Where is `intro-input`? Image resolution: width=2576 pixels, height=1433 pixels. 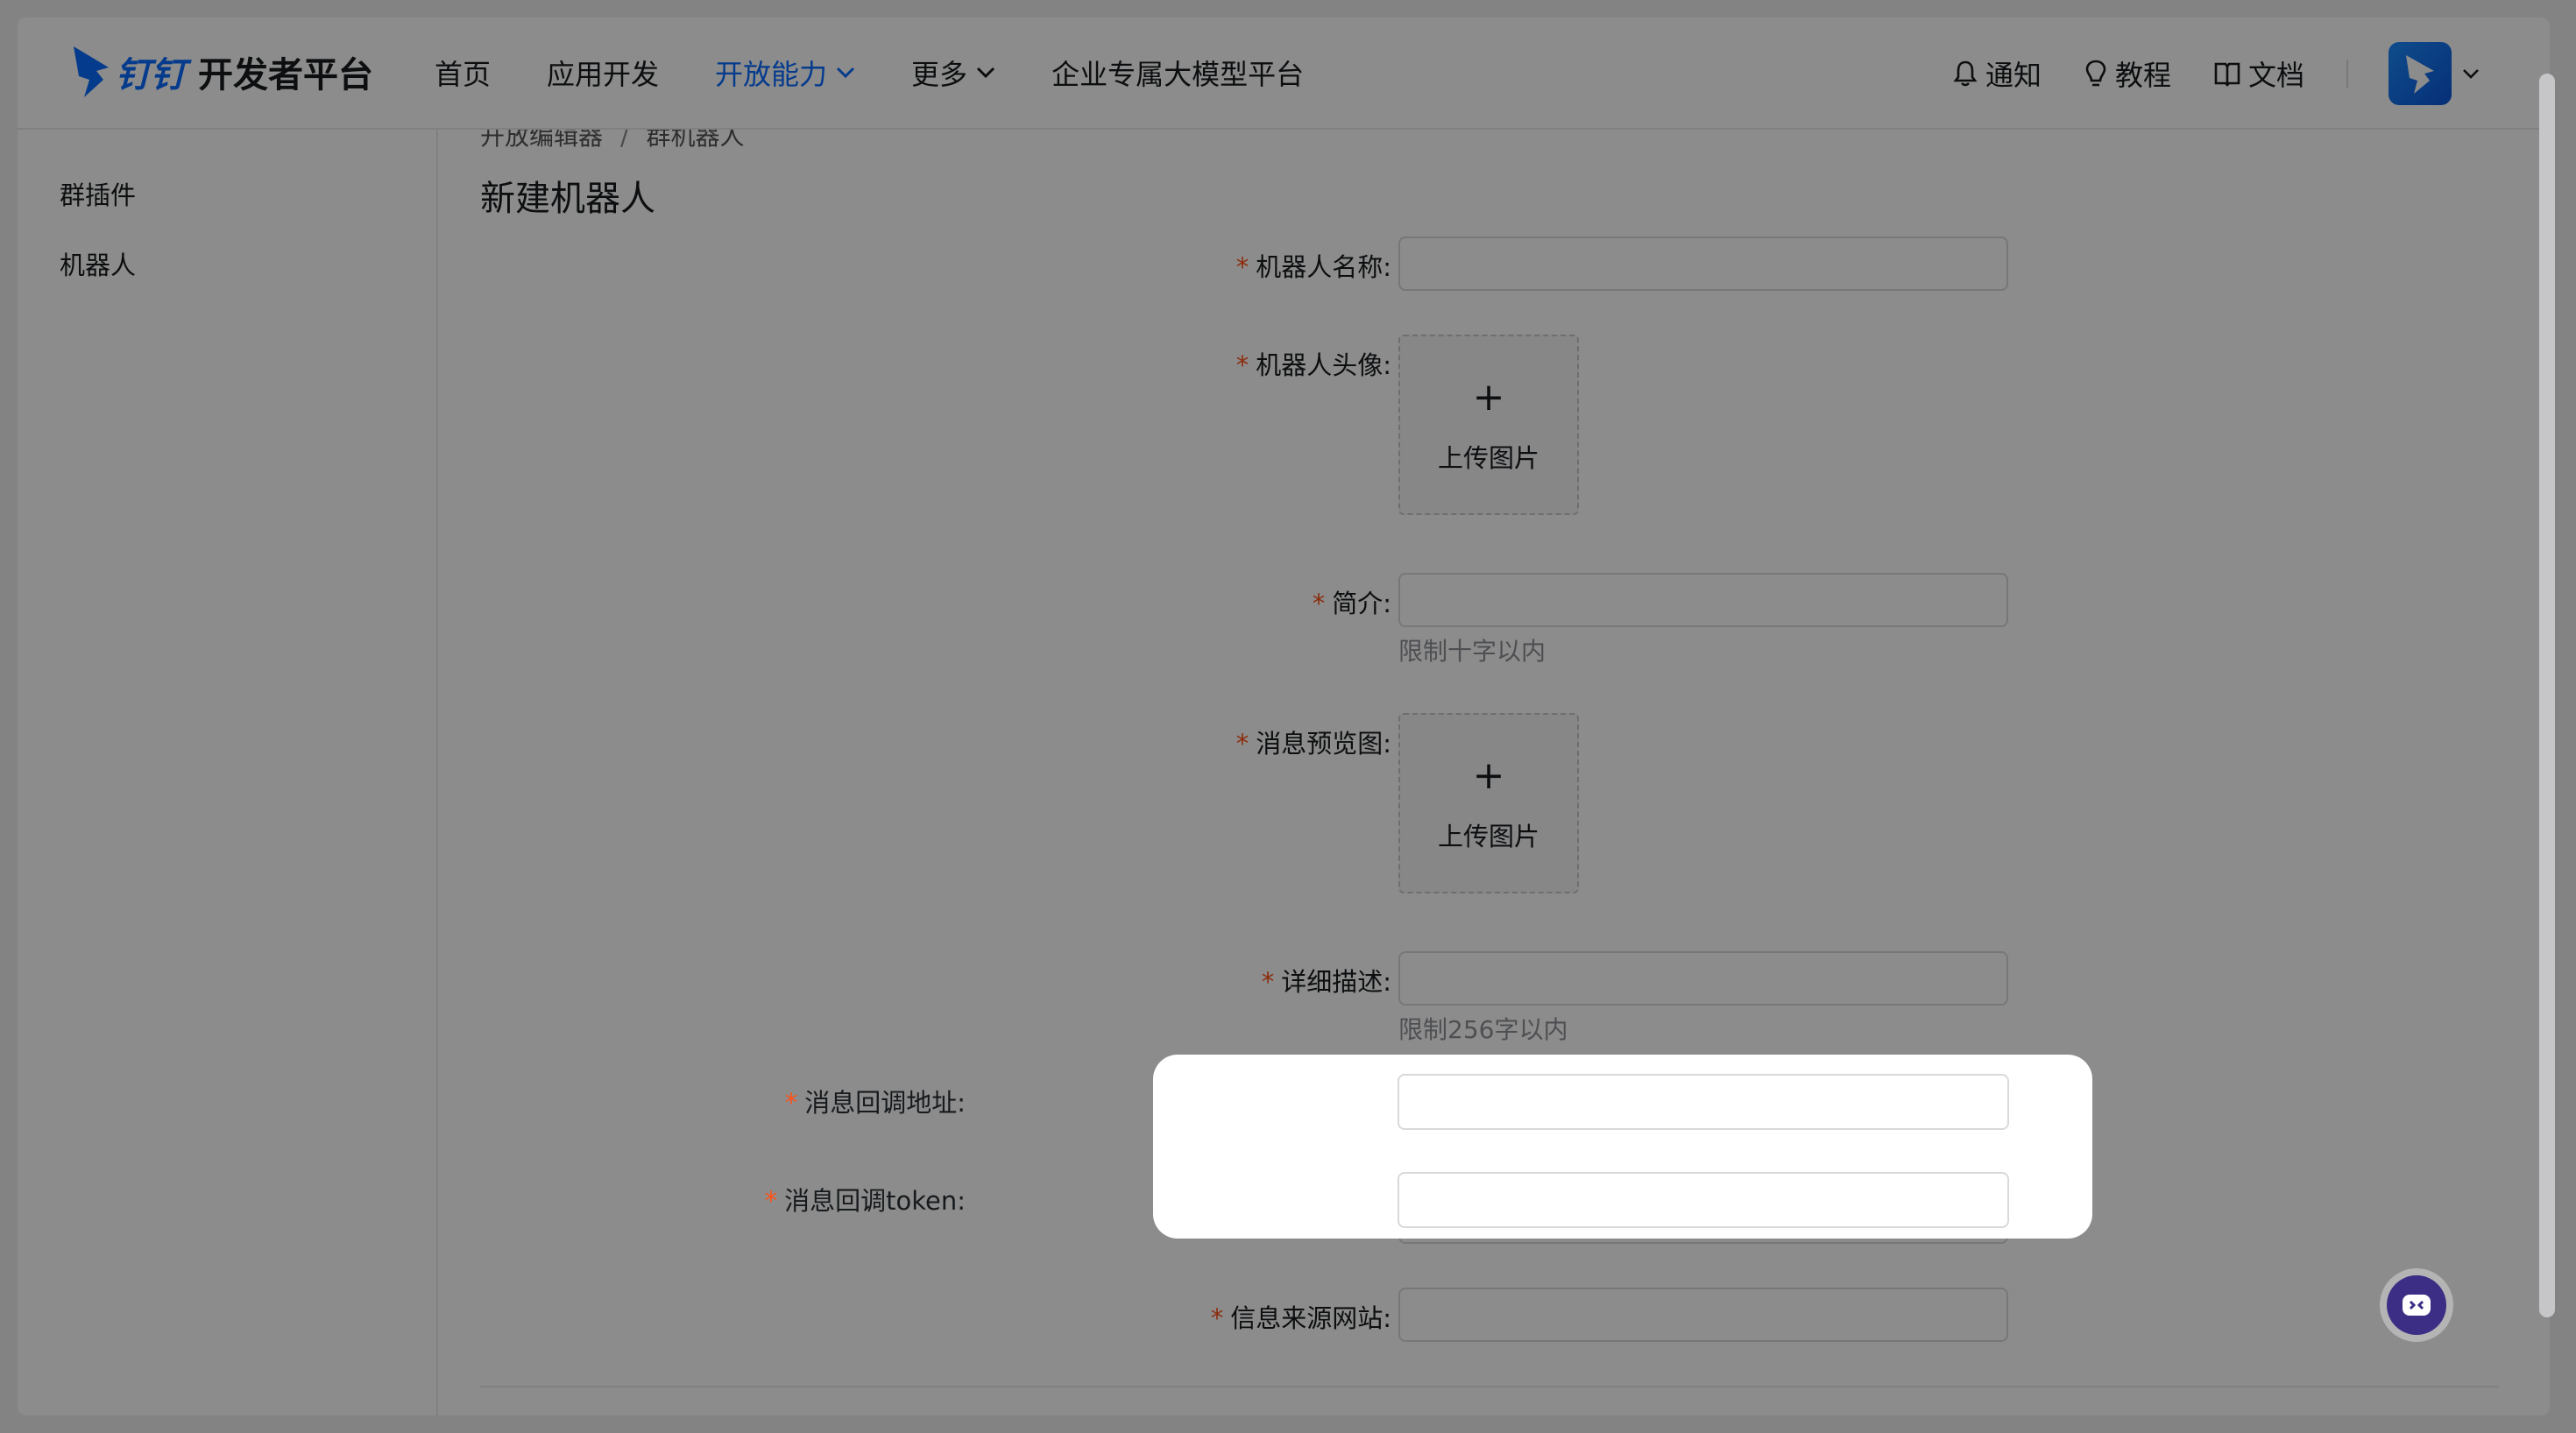 intro-input is located at coordinates (1703, 600).